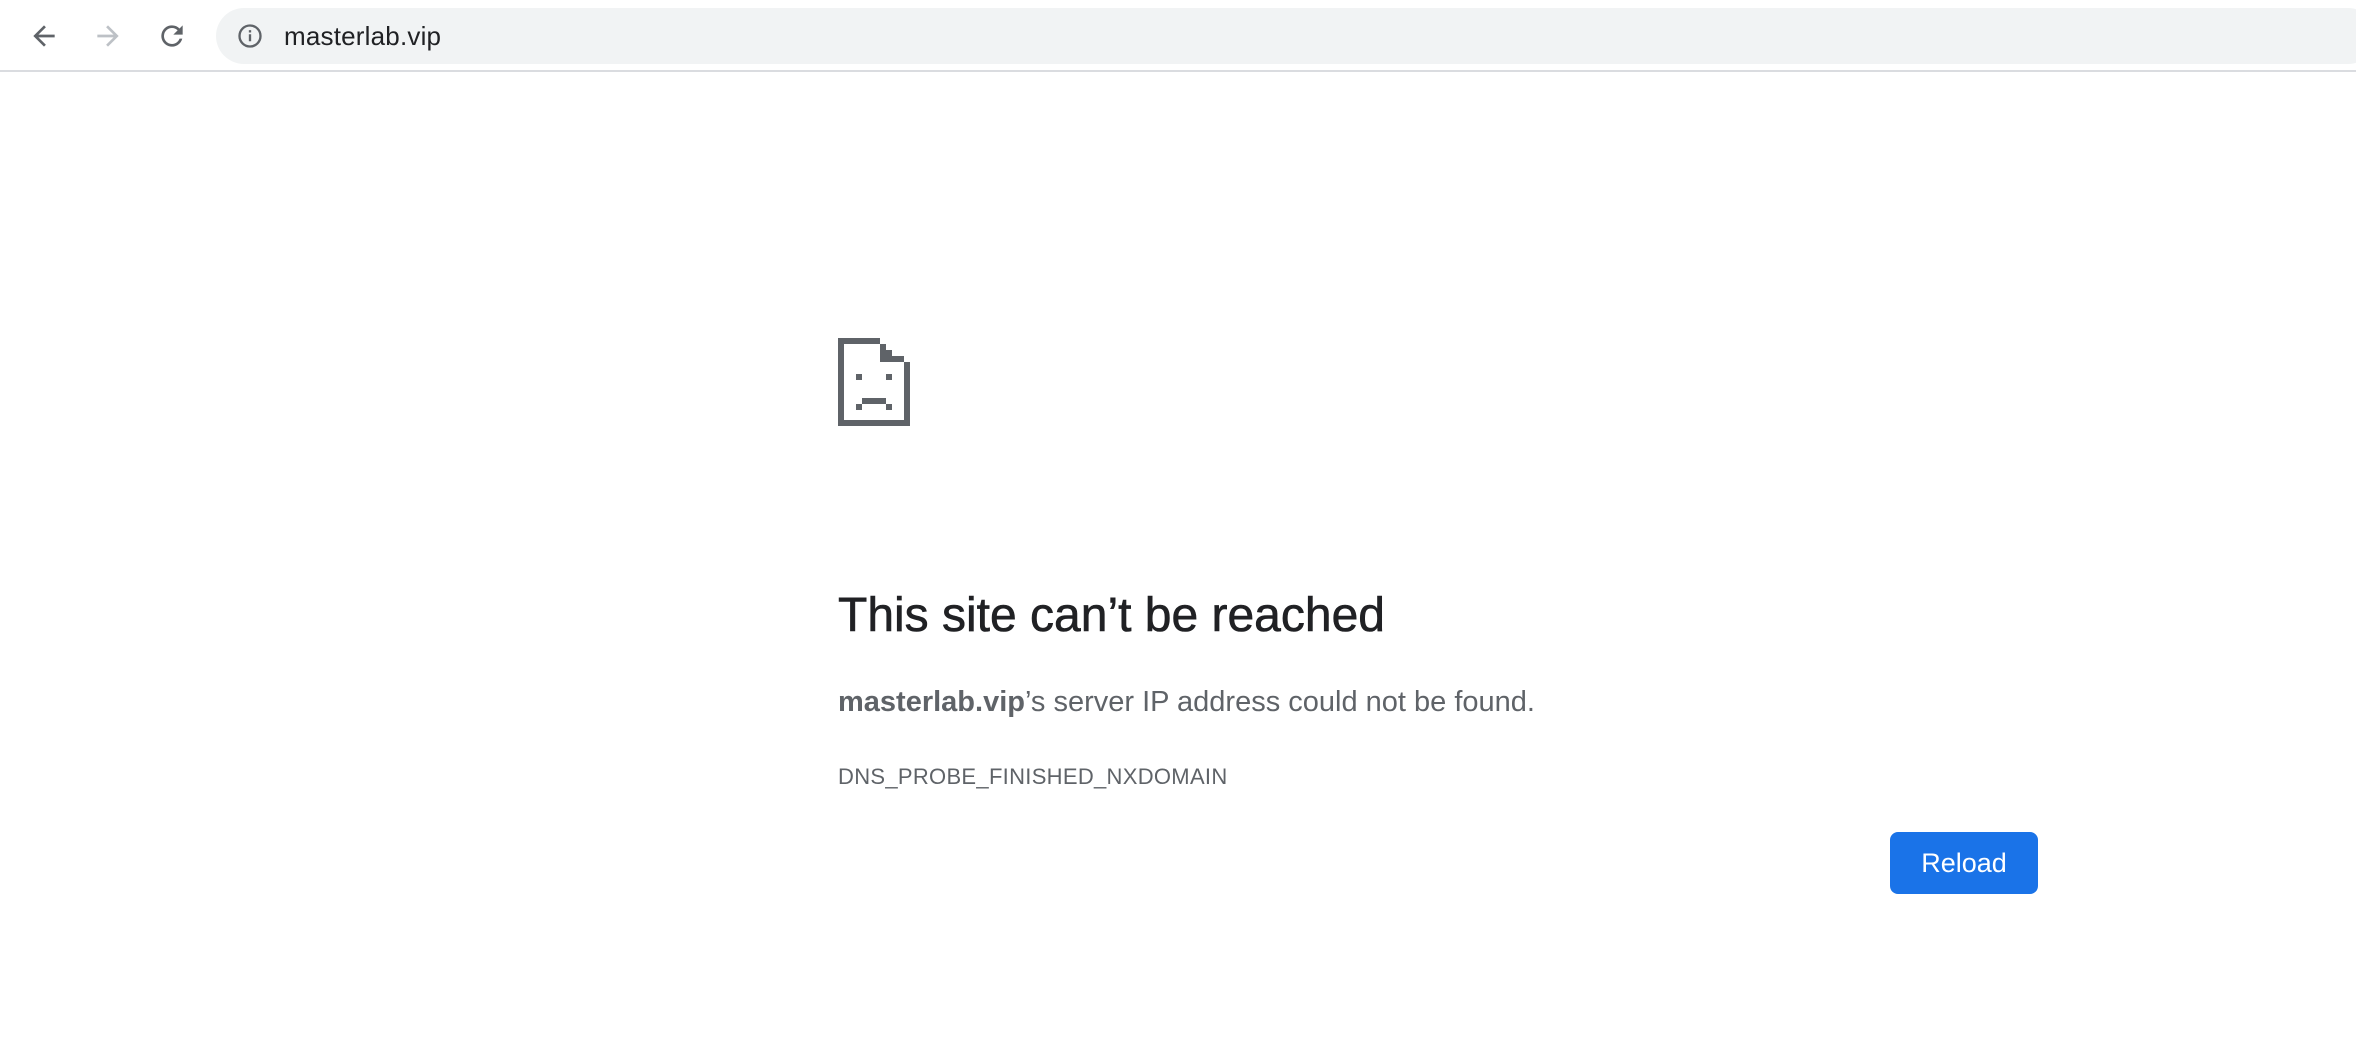 The width and height of the screenshot is (2356, 1056). I want to click on reload-button: Reload, so click(1964, 863).